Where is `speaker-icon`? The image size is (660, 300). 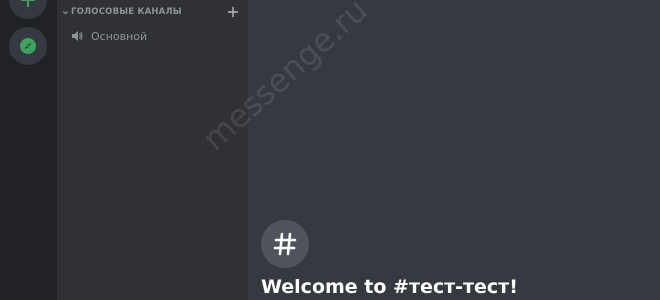 speaker-icon is located at coordinates (77, 36).